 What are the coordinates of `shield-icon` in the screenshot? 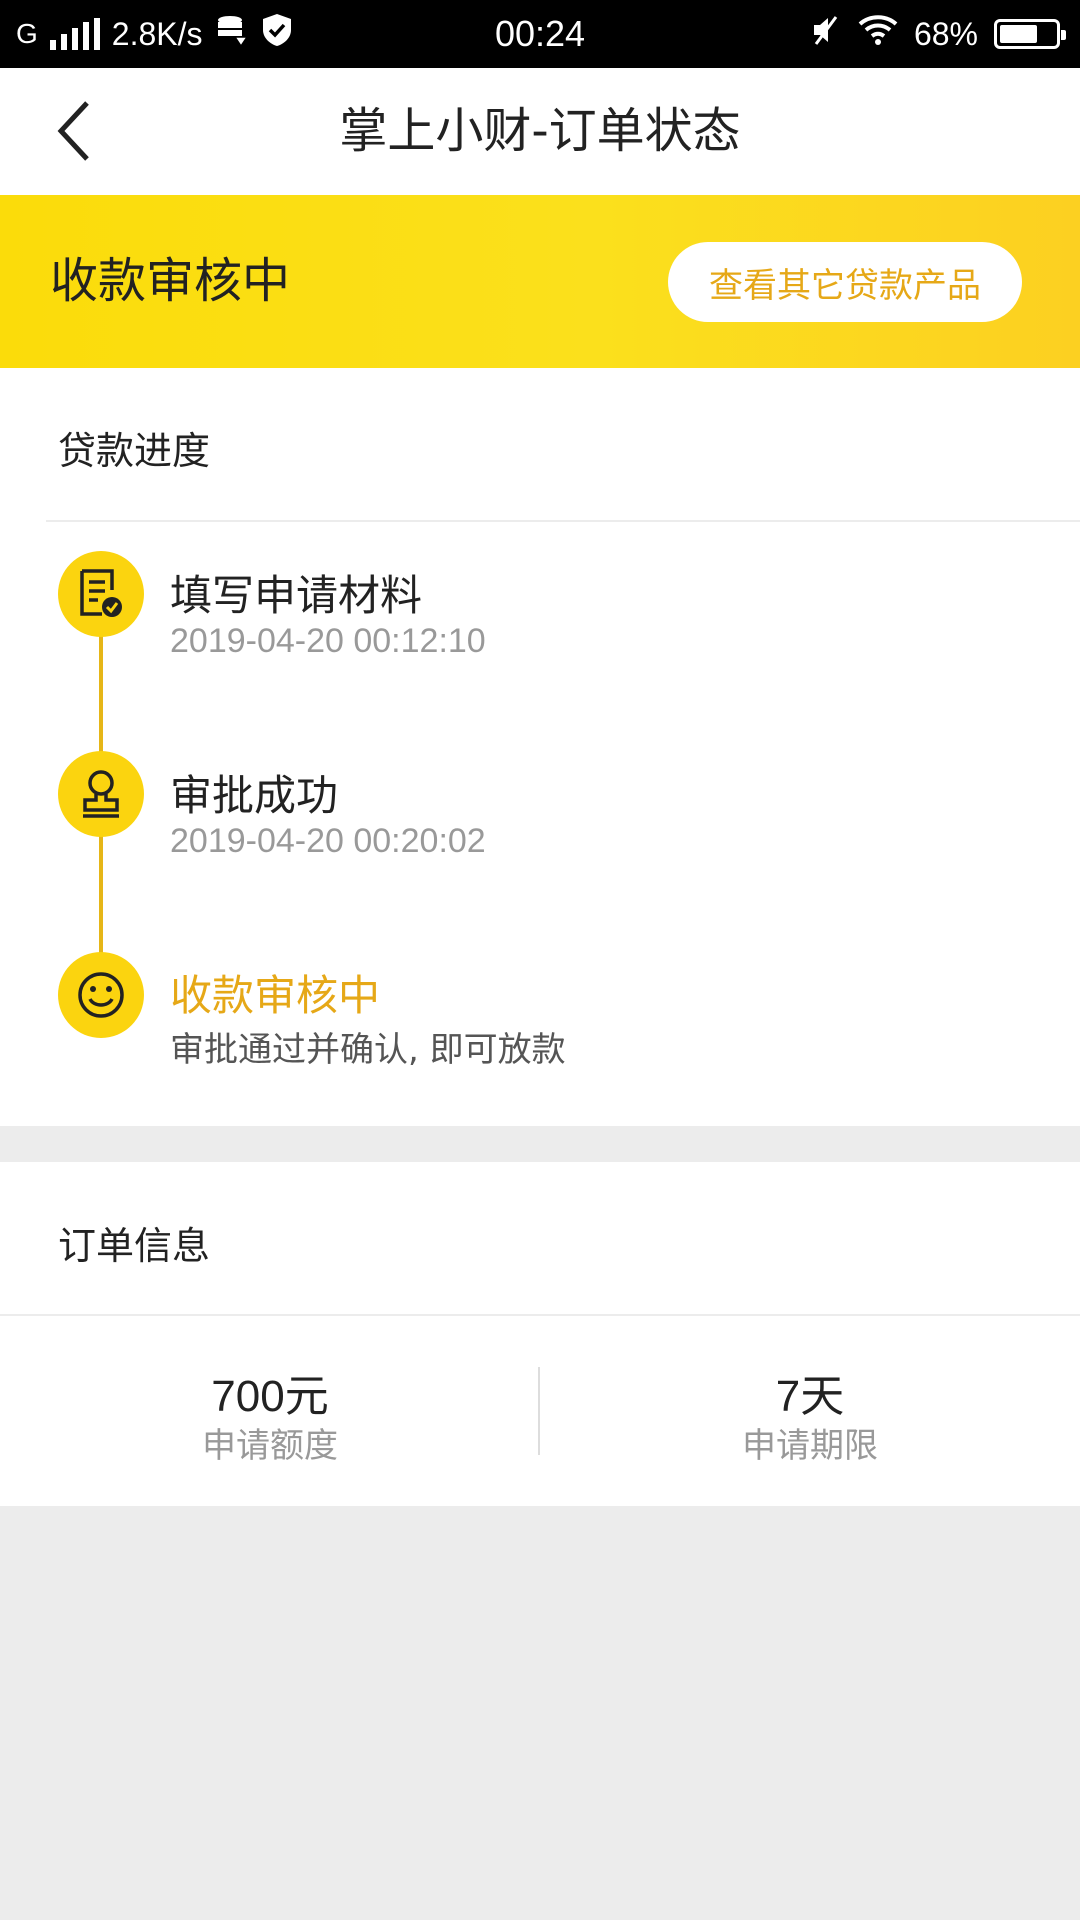 It's located at (277, 34).